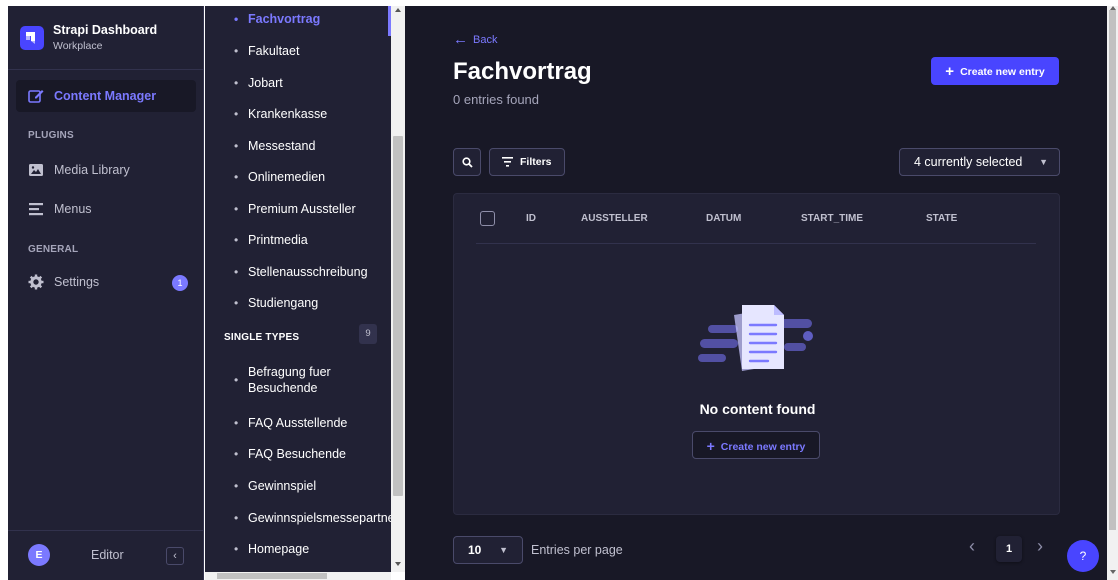  What do you see at coordinates (756, 219) in the screenshot?
I see `table-header-row: ID AUSSTELLER DATUM START_TIME STATE` at bounding box center [756, 219].